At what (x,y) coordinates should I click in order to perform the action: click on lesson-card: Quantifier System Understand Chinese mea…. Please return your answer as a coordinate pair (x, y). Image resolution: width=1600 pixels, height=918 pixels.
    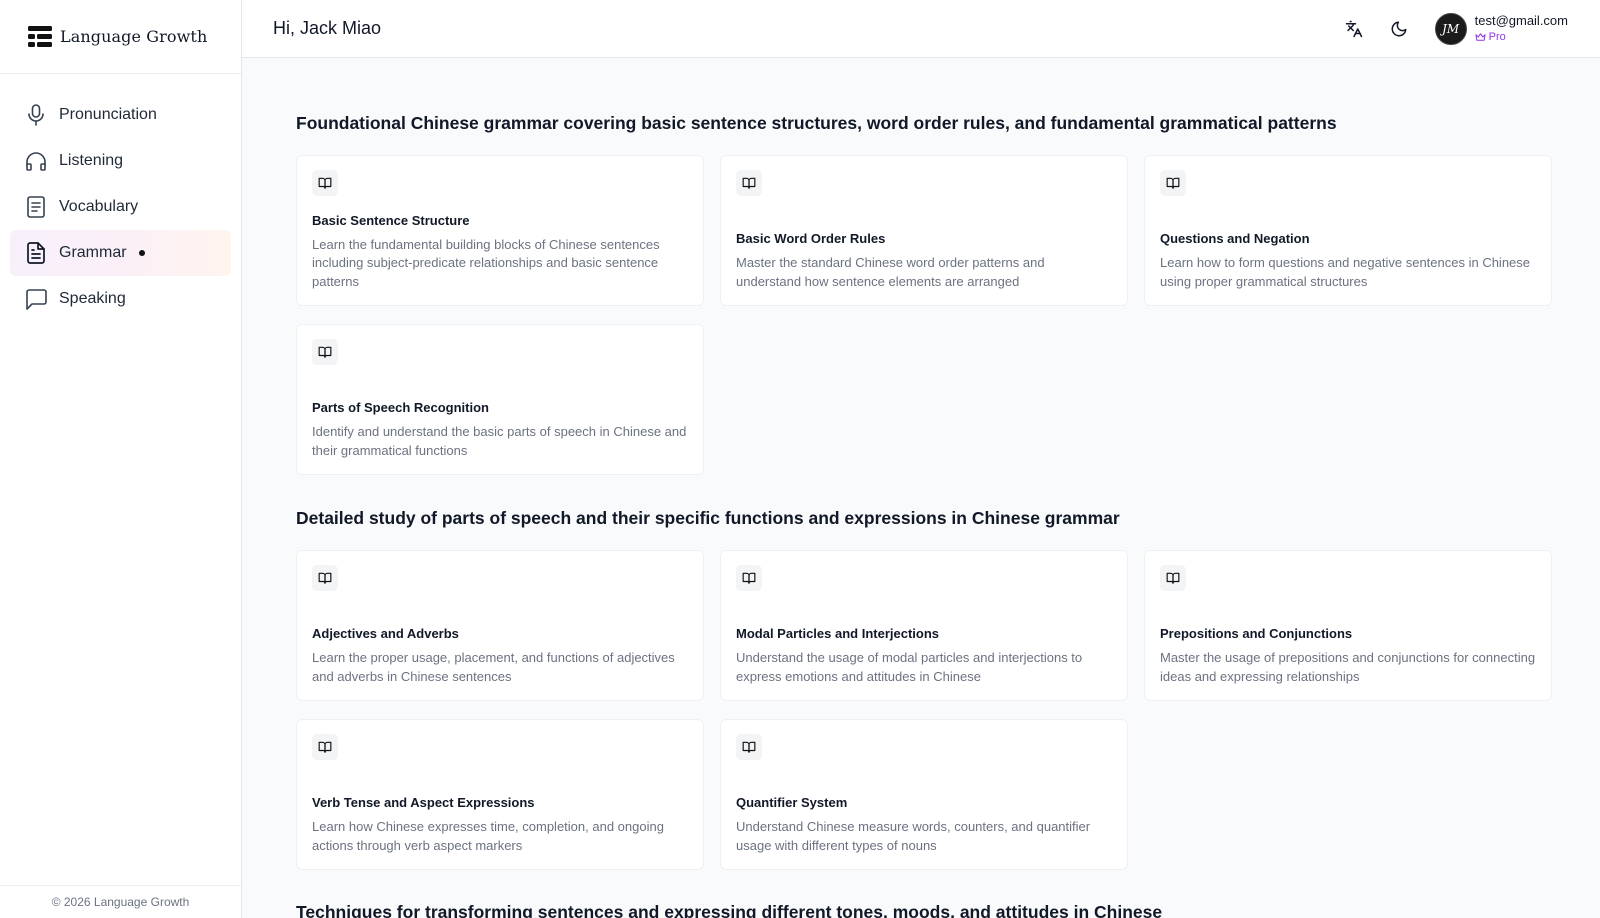
    Looking at the image, I should click on (924, 794).